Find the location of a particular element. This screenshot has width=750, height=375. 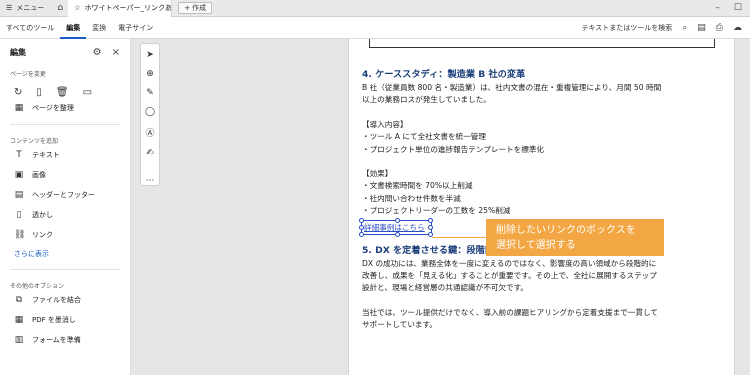

maximize-icon: ☐ is located at coordinates (738, 8).